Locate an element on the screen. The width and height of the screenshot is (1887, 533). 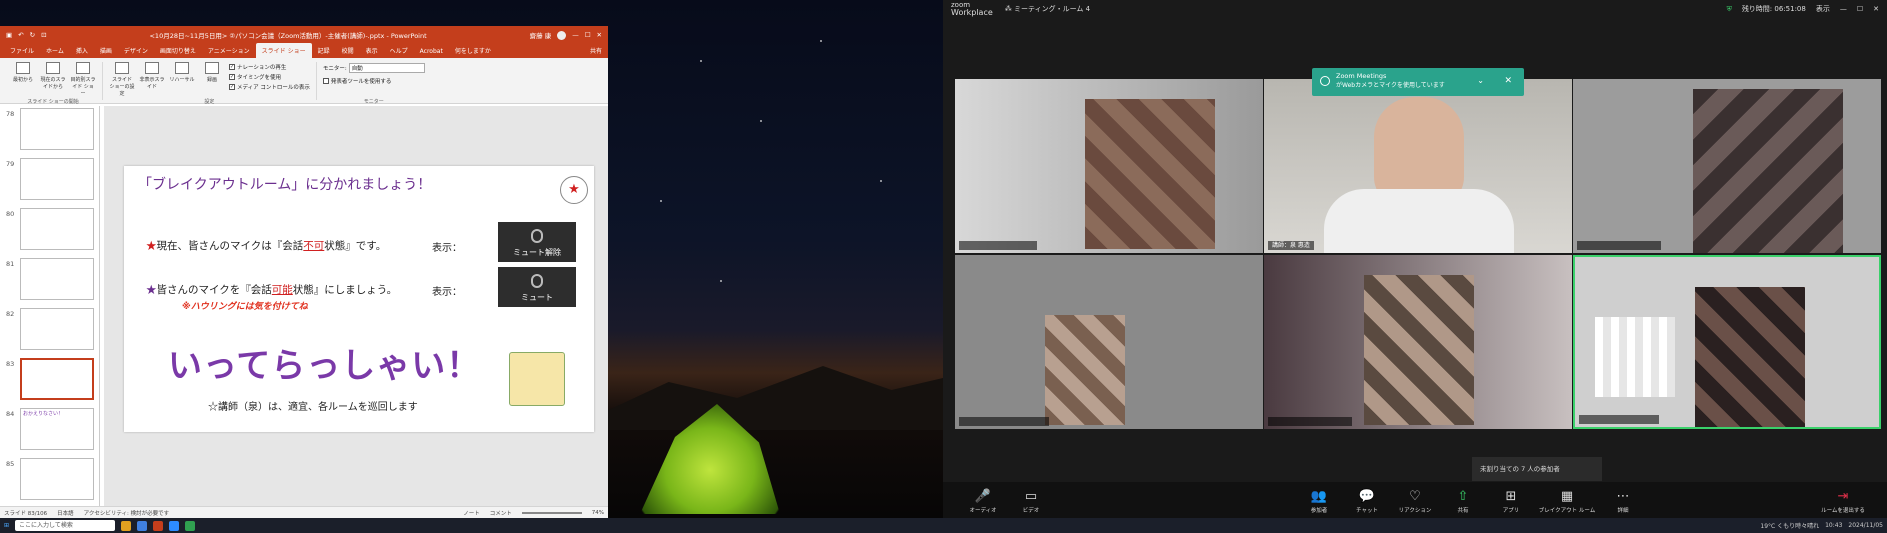
presenter-view-checkbox: 発表者ツールを使用する is located at coordinates (373, 81).